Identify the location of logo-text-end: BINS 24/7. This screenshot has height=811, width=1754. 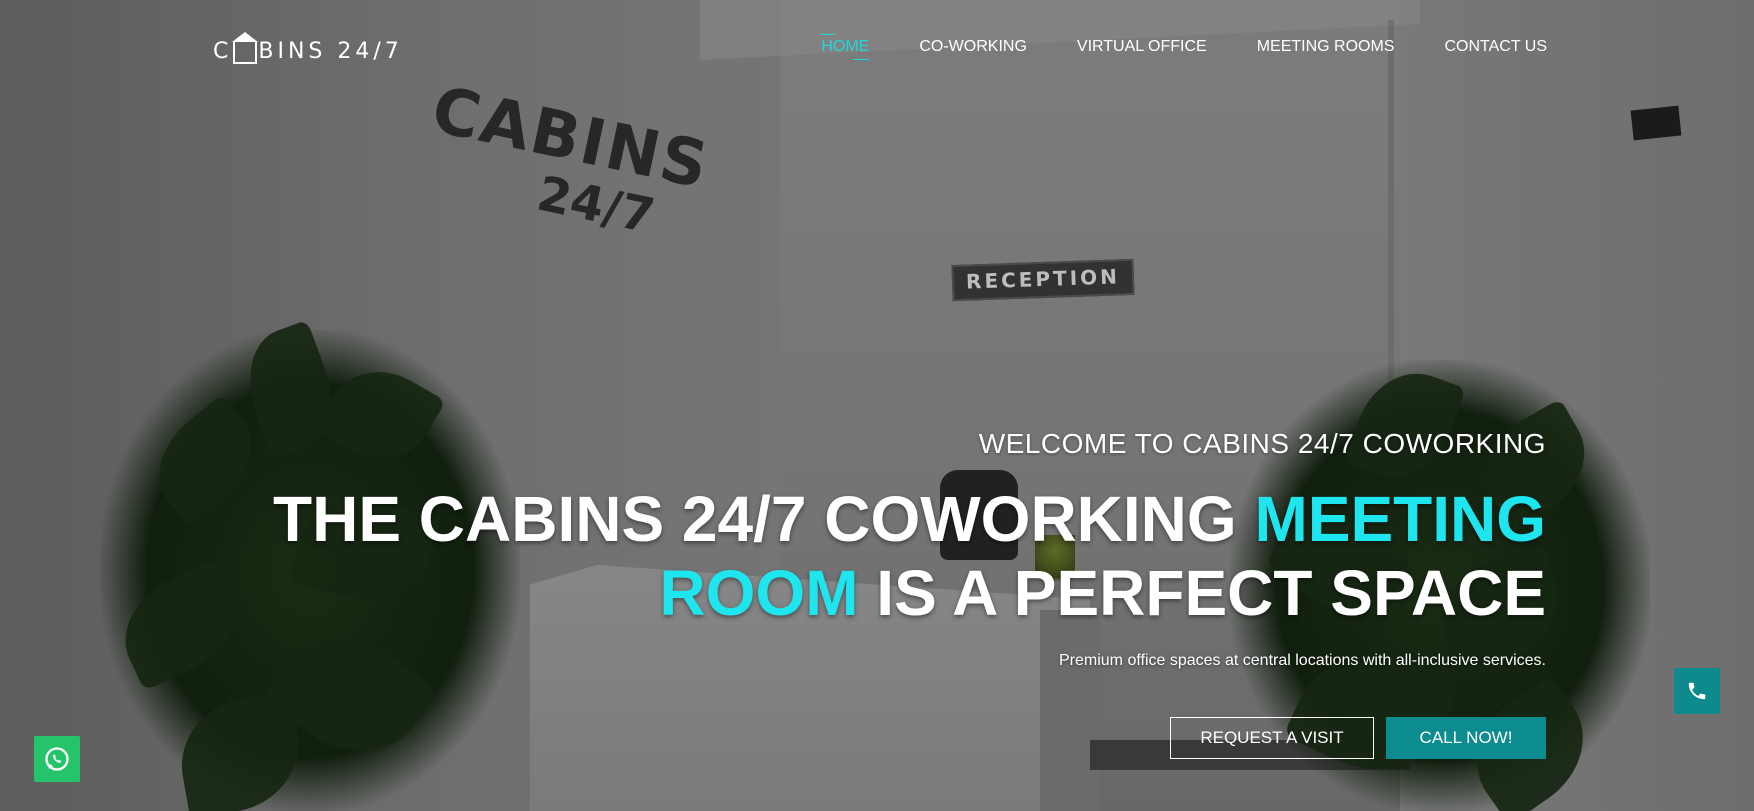
(330, 51).